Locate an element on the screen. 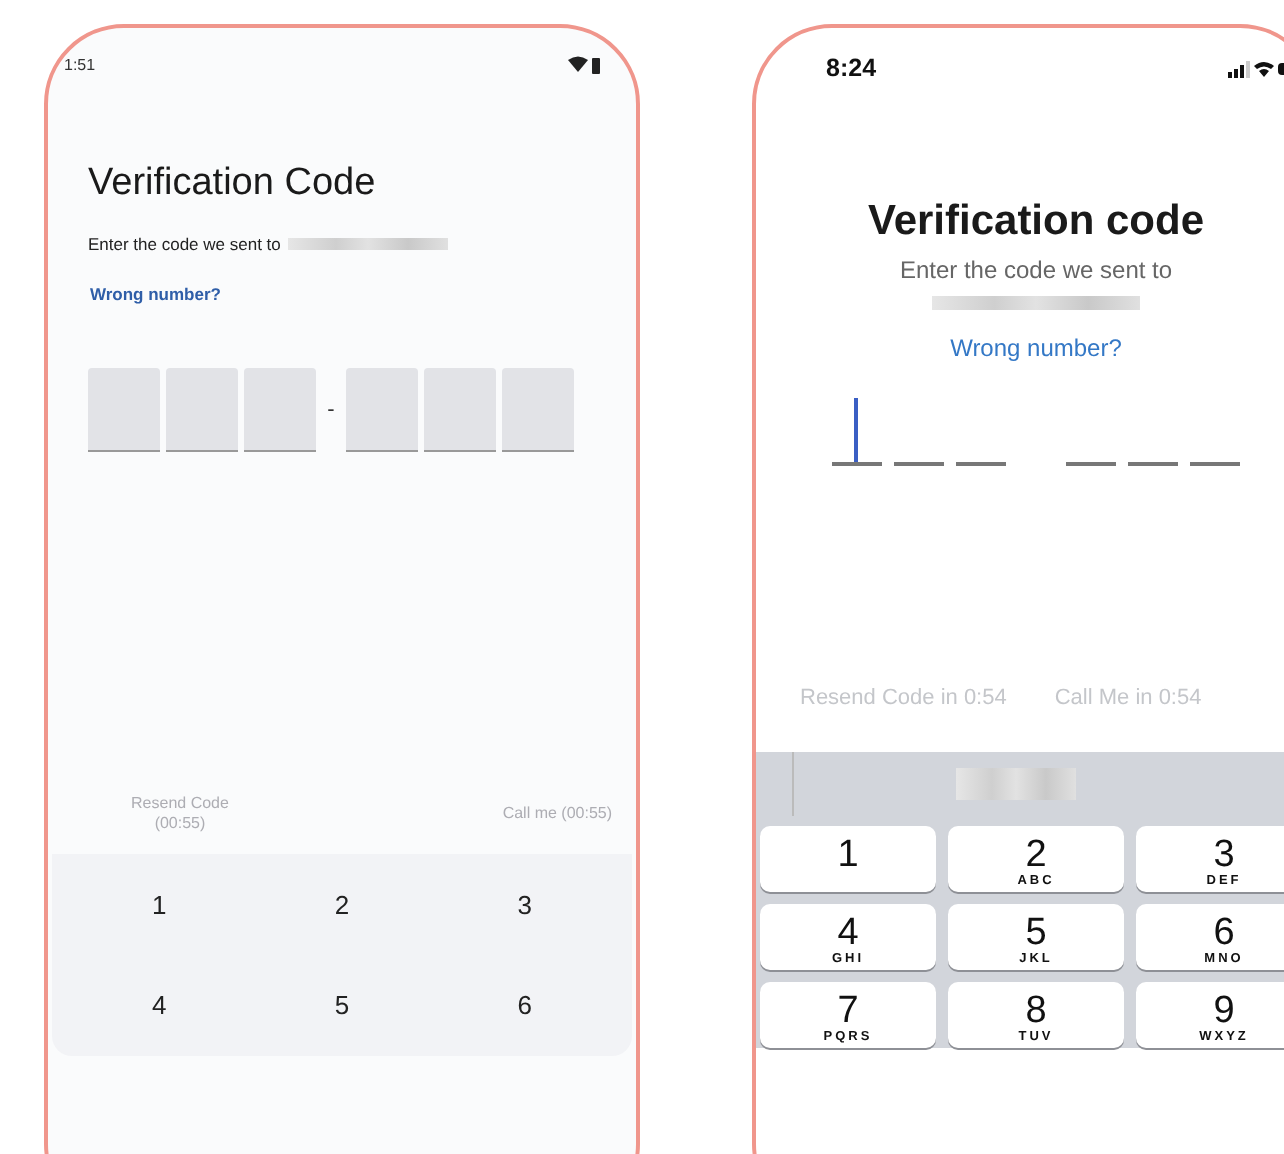 This screenshot has height=1154, width=1284. signal-wifi-battery-icon is located at coordinates (1256, 68).